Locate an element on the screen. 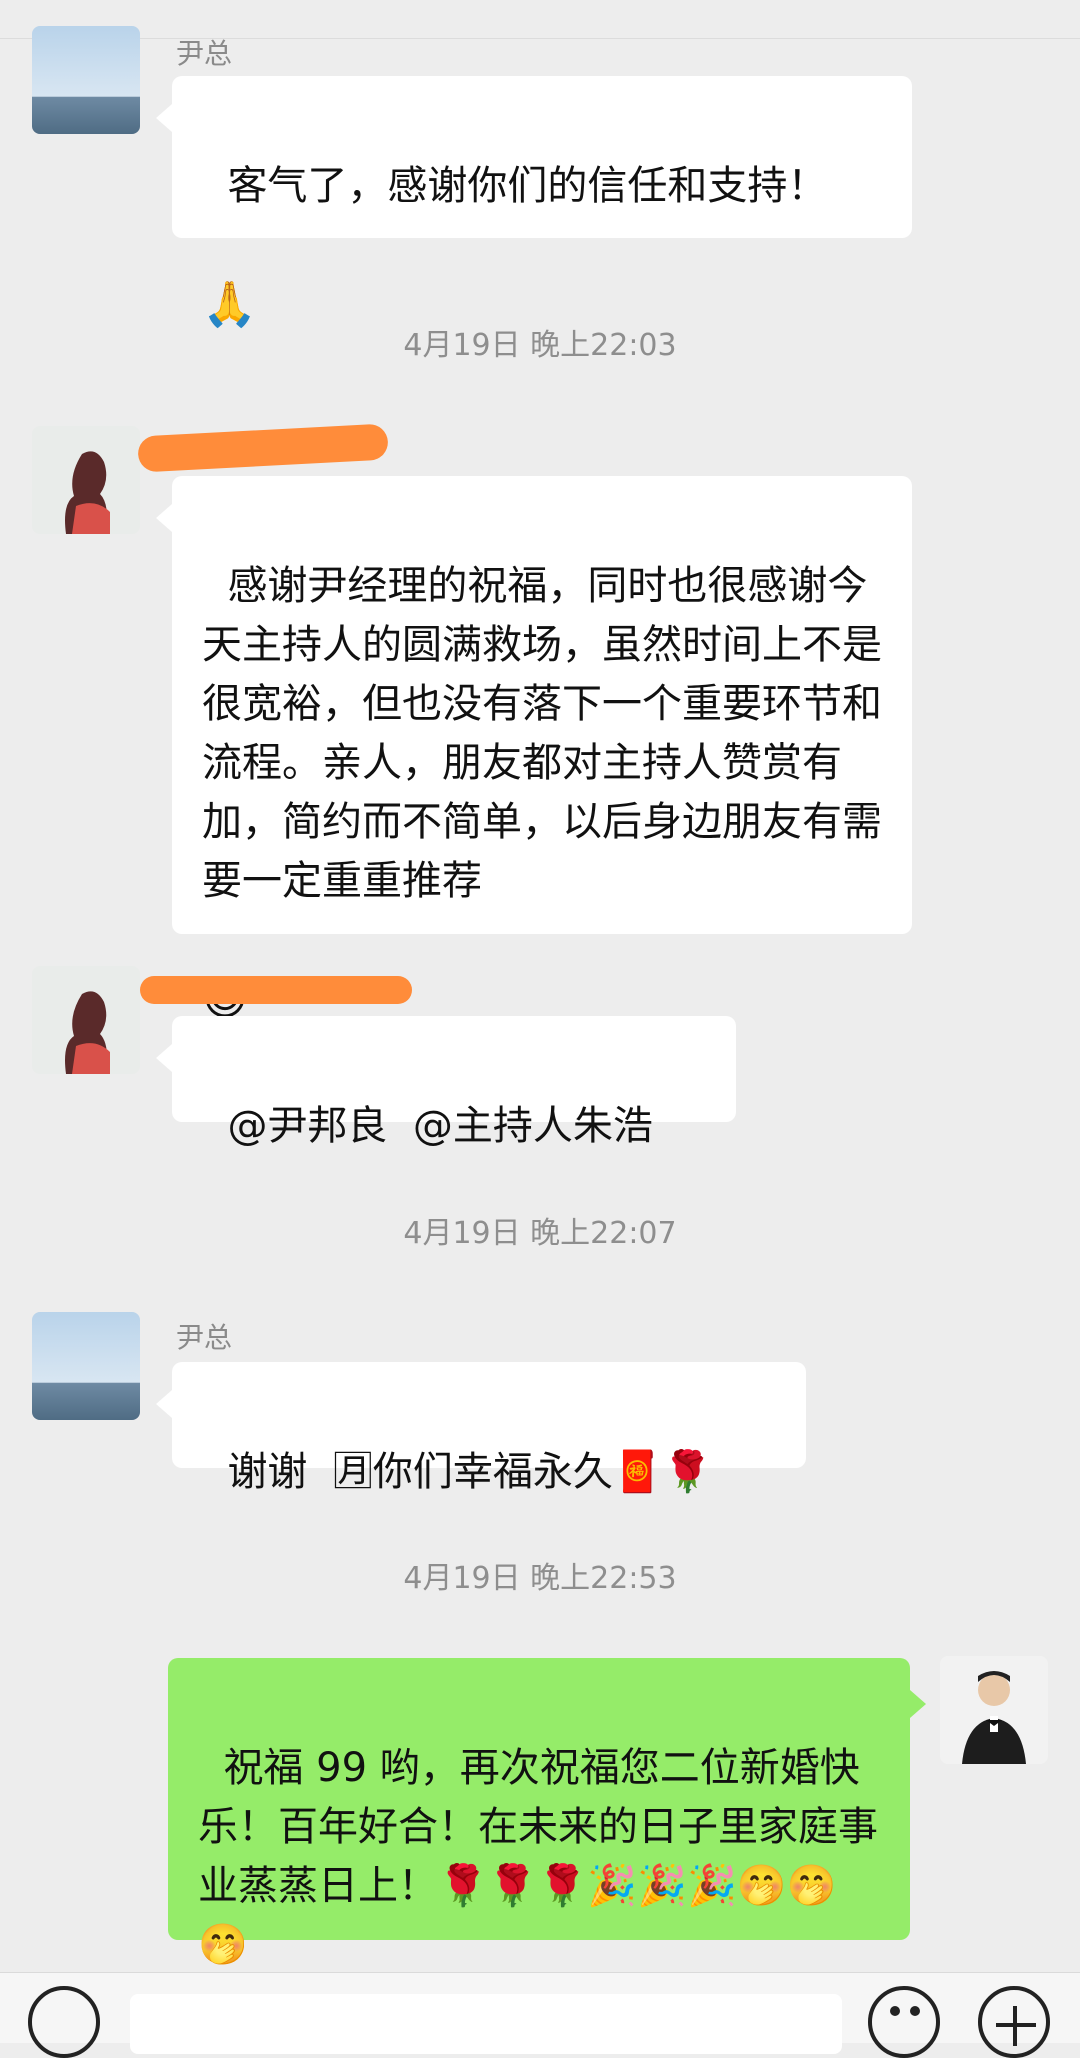 The width and height of the screenshot is (1080, 2058). emoji-icon is located at coordinates (904, 2022).